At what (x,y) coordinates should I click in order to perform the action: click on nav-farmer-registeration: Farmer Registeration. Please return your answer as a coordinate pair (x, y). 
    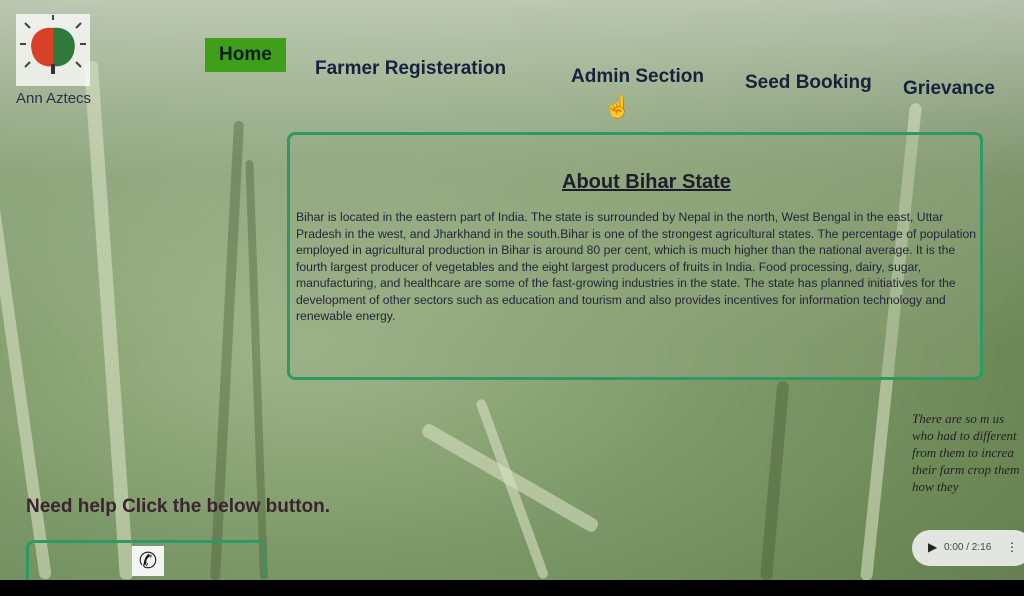
    Looking at the image, I should click on (410, 69).